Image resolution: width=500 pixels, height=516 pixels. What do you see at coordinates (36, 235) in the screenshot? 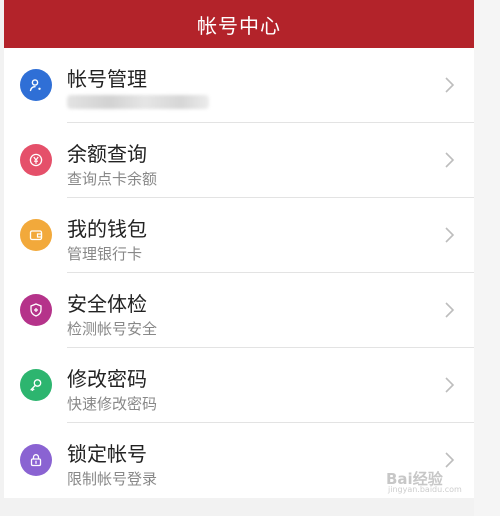
I see `wallet-icon` at bounding box center [36, 235].